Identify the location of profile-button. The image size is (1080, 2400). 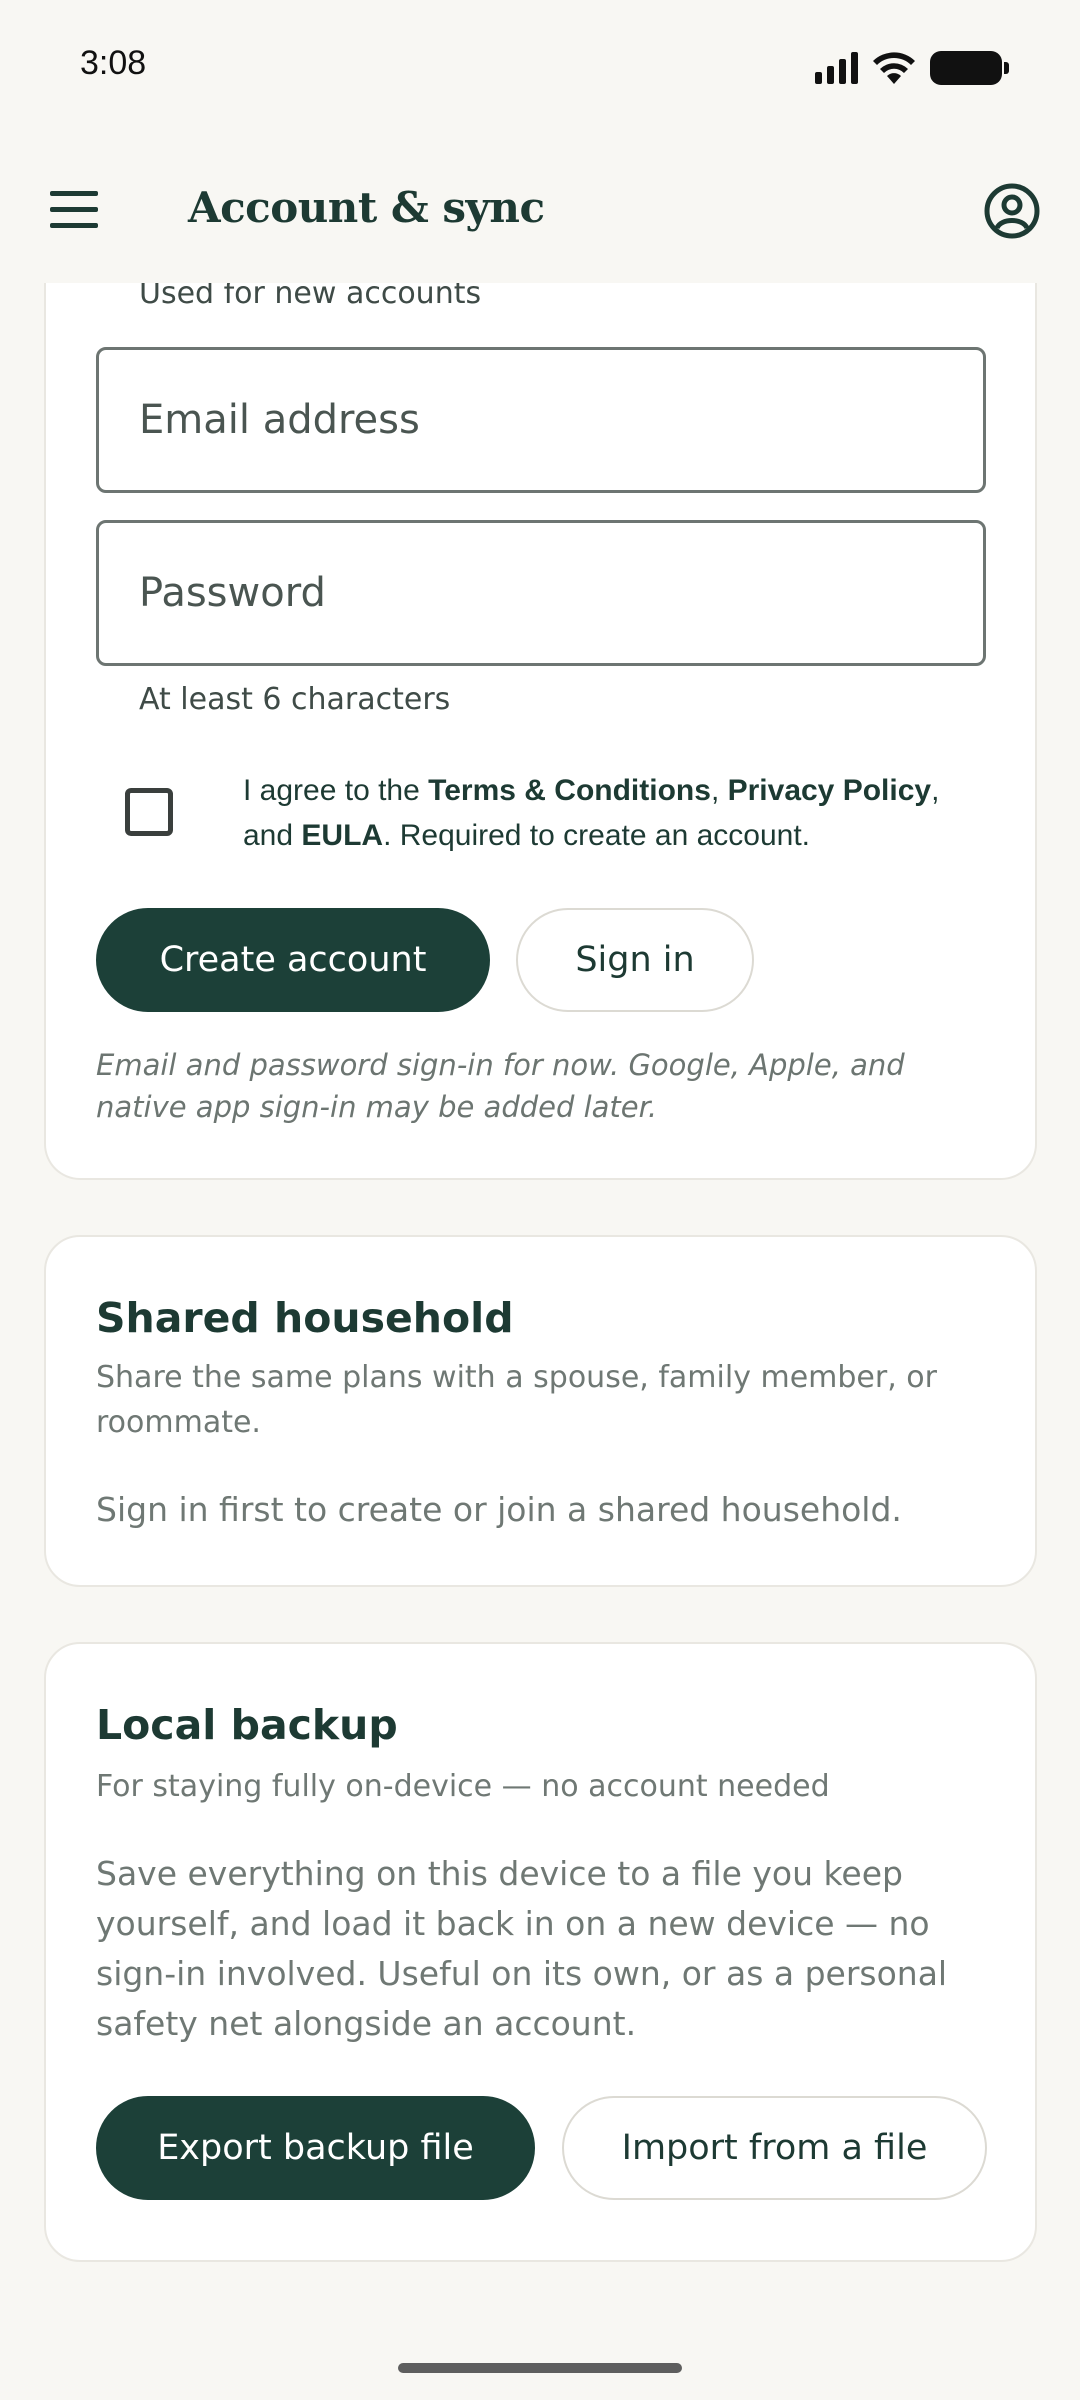
(1012, 211).